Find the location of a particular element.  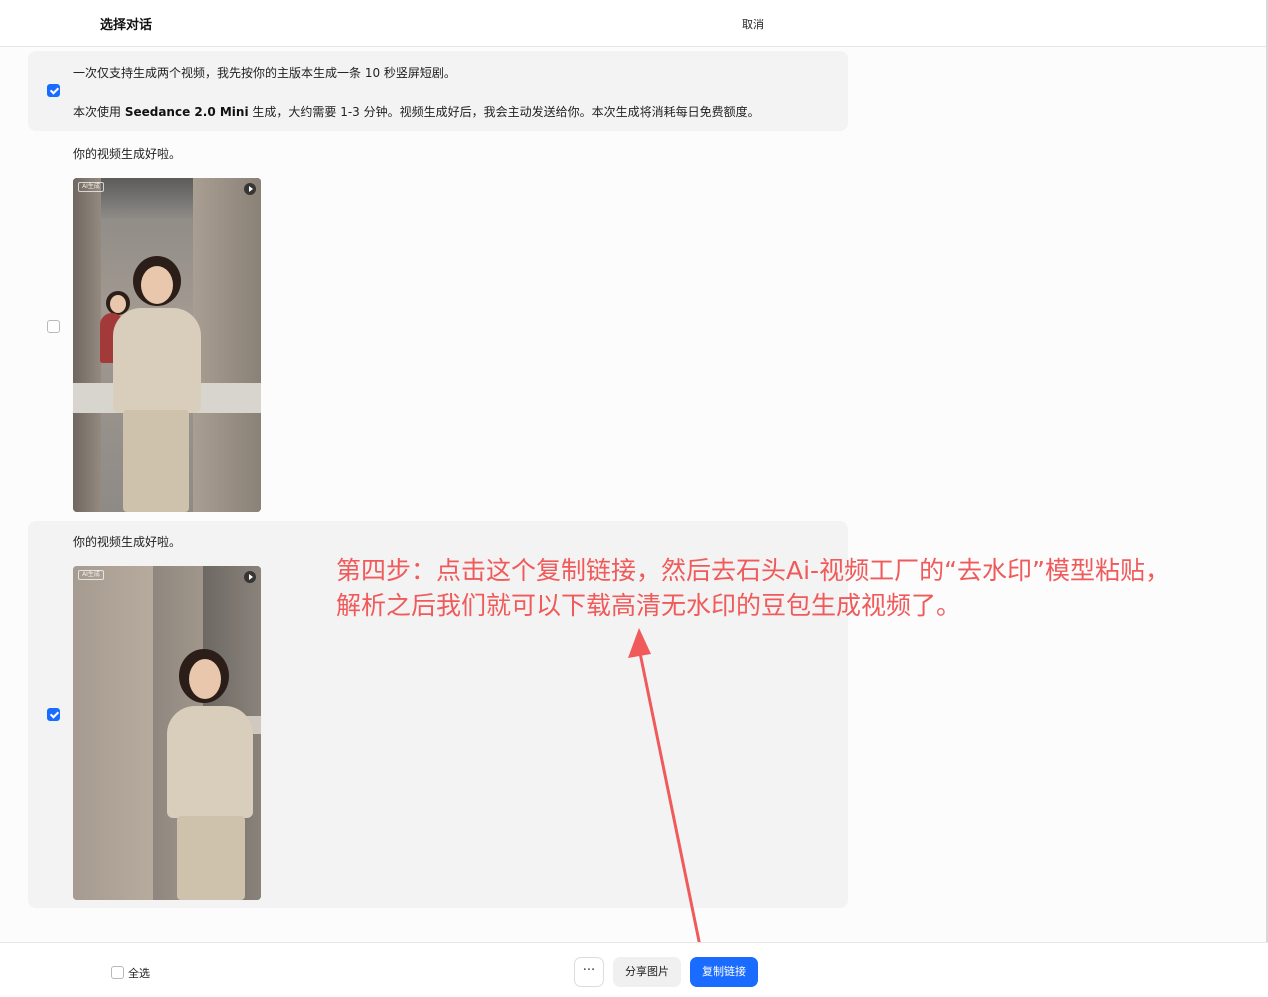

cancel-button: 取消 is located at coordinates (753, 24).